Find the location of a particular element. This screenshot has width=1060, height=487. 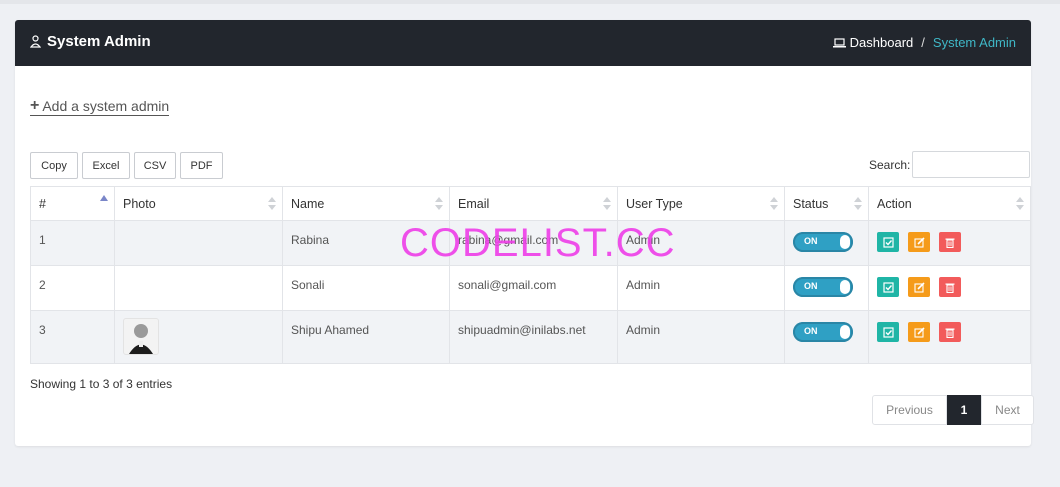

breadcrumb: Dashboard / System Admin is located at coordinates (924, 42).